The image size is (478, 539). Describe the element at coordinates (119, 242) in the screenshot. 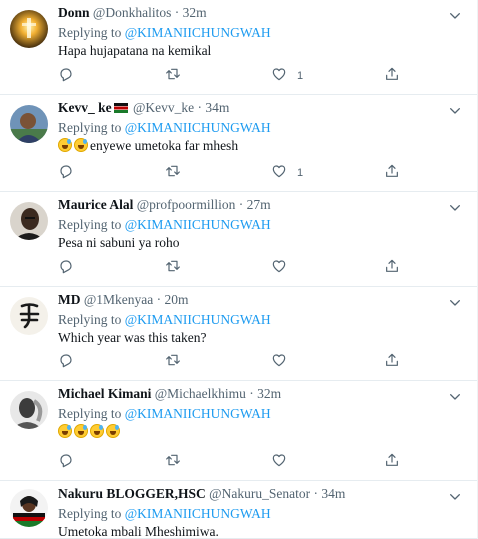

I see `tweet-text-content: Pesa ni sabuni ya roho` at that location.